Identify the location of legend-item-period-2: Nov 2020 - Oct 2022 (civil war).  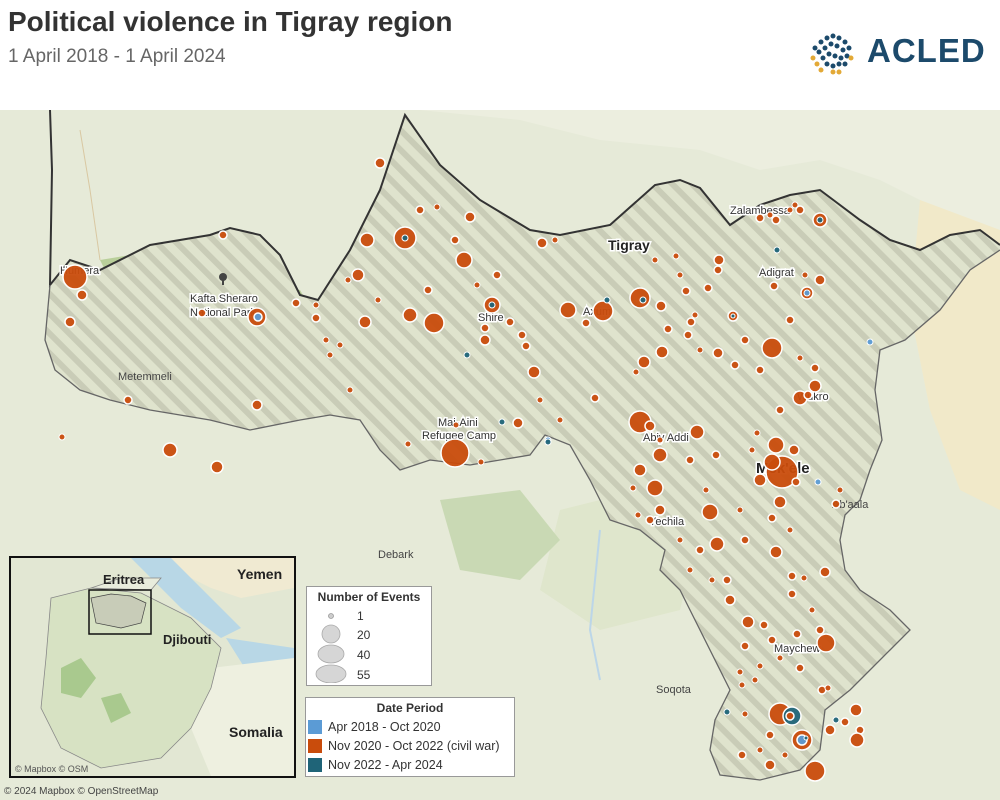
(404, 746).